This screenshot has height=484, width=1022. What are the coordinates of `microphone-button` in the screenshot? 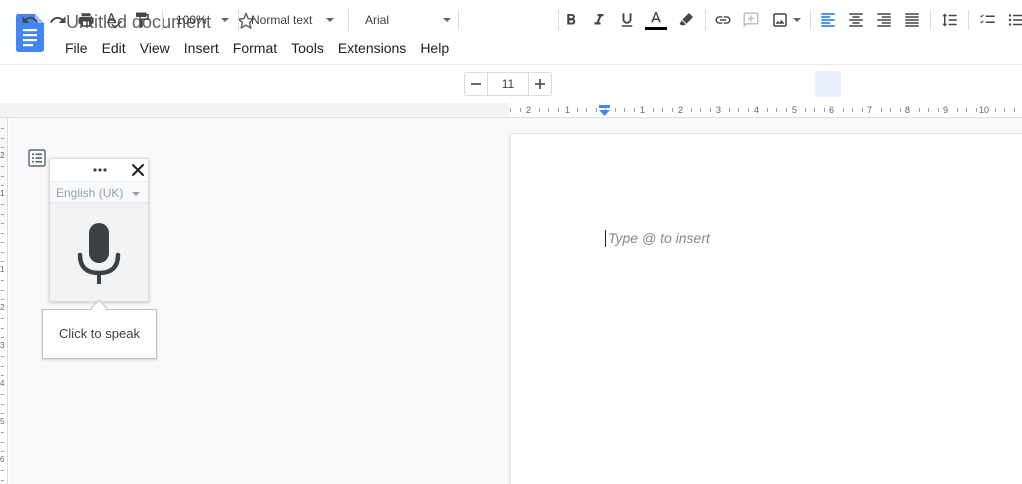 It's located at (99, 252).